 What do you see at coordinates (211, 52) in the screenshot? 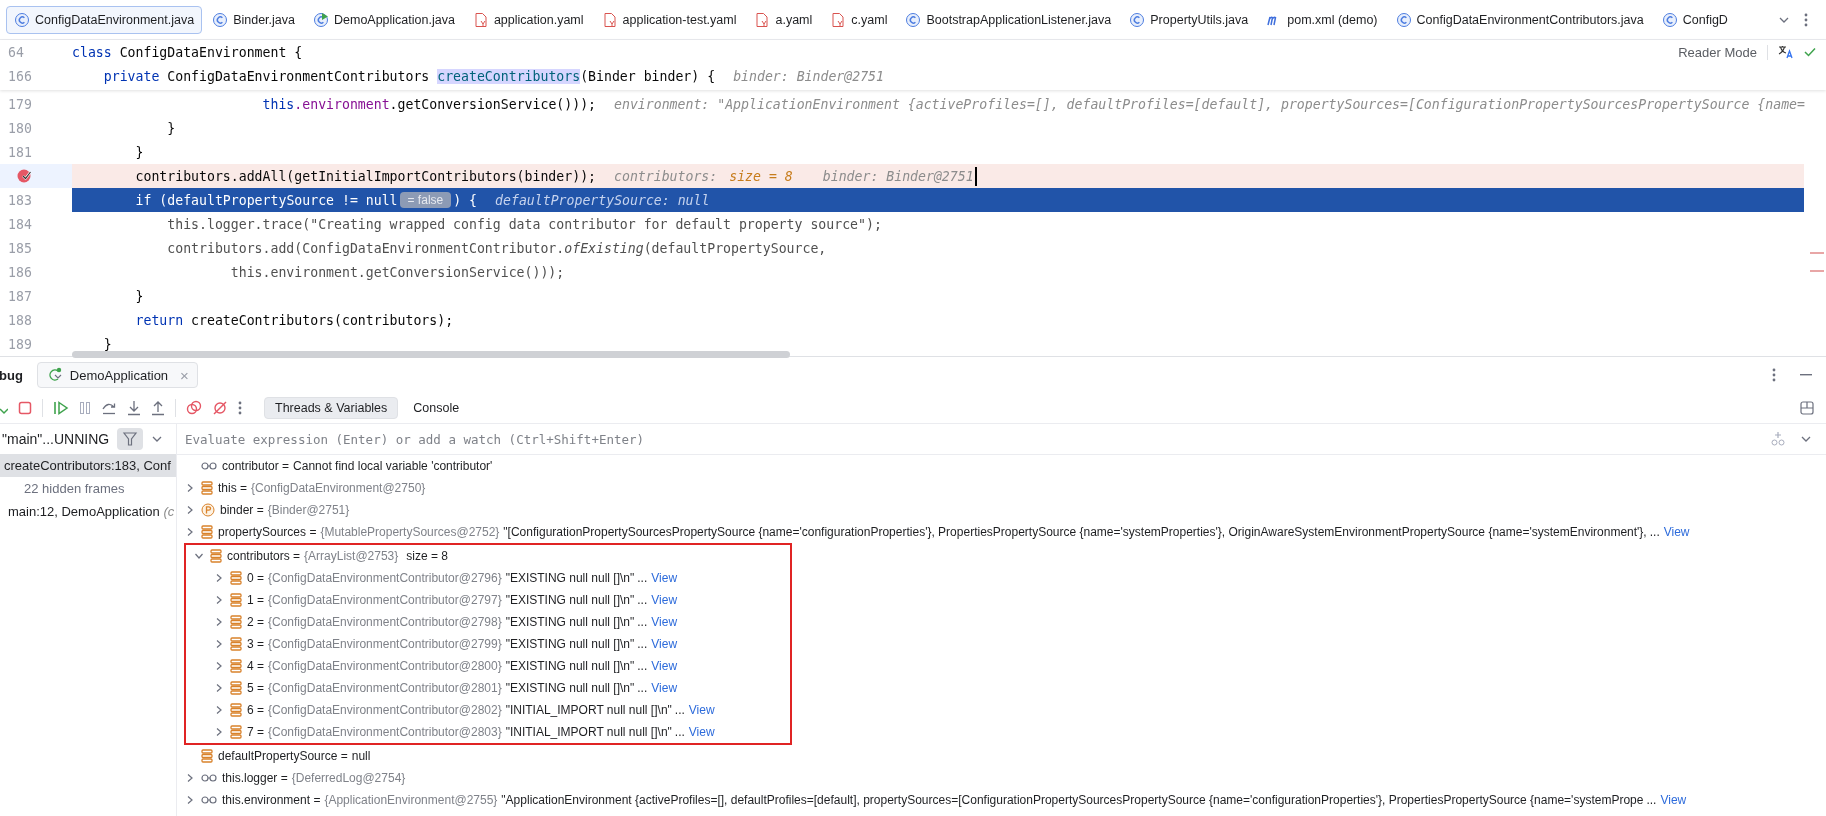
I see `code-text: ConfigDataEnvironment {` at bounding box center [211, 52].